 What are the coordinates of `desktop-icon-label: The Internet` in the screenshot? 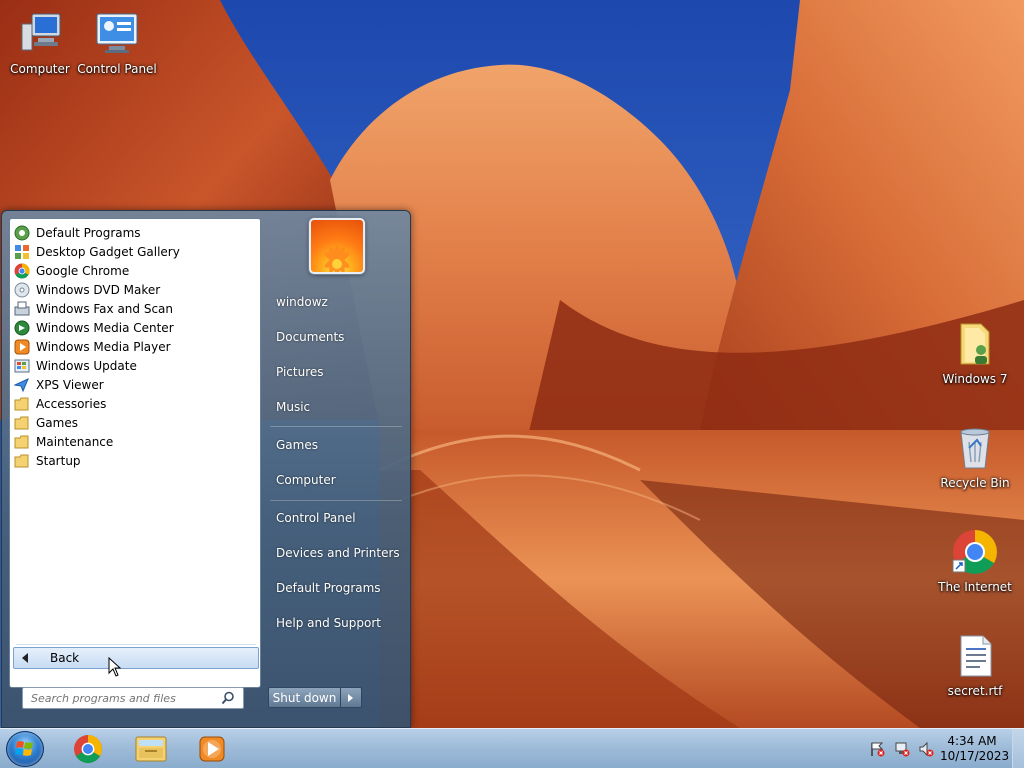 It's located at (975, 587).